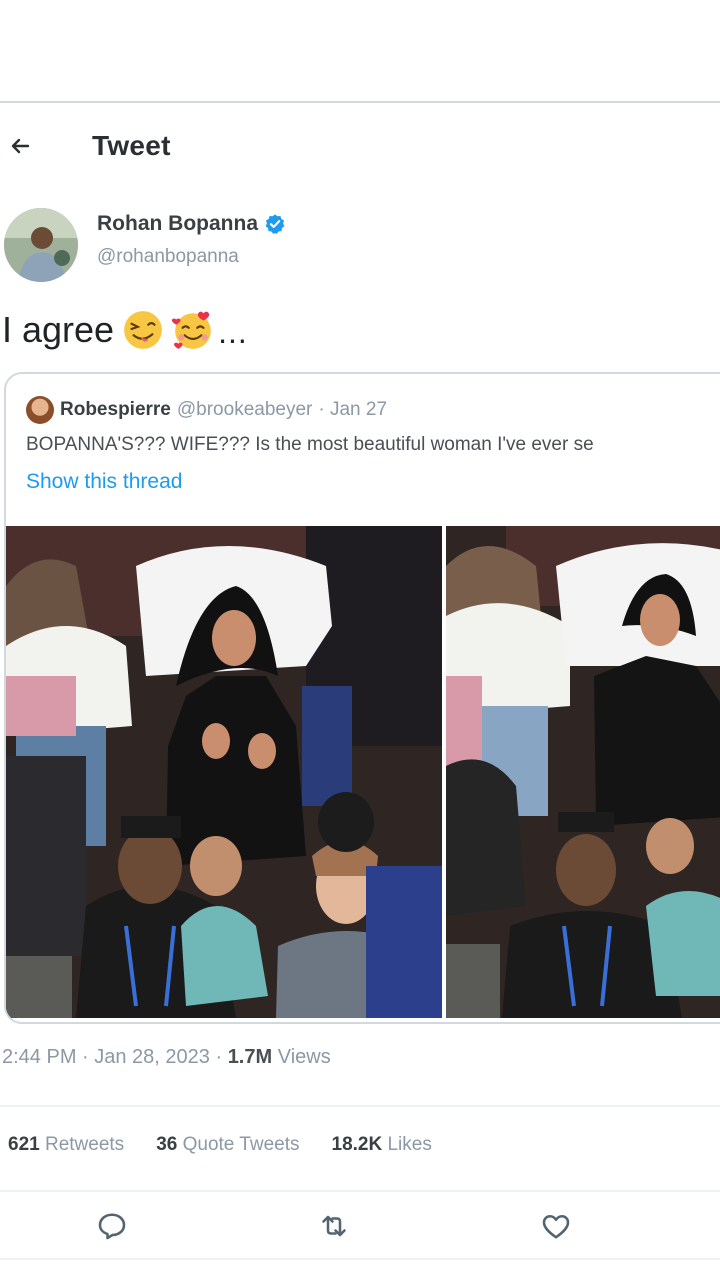 The height and width of the screenshot is (1280, 720). Describe the element at coordinates (353, 409) in the screenshot. I see `quoted-tweet-date: · Jan 27` at that location.